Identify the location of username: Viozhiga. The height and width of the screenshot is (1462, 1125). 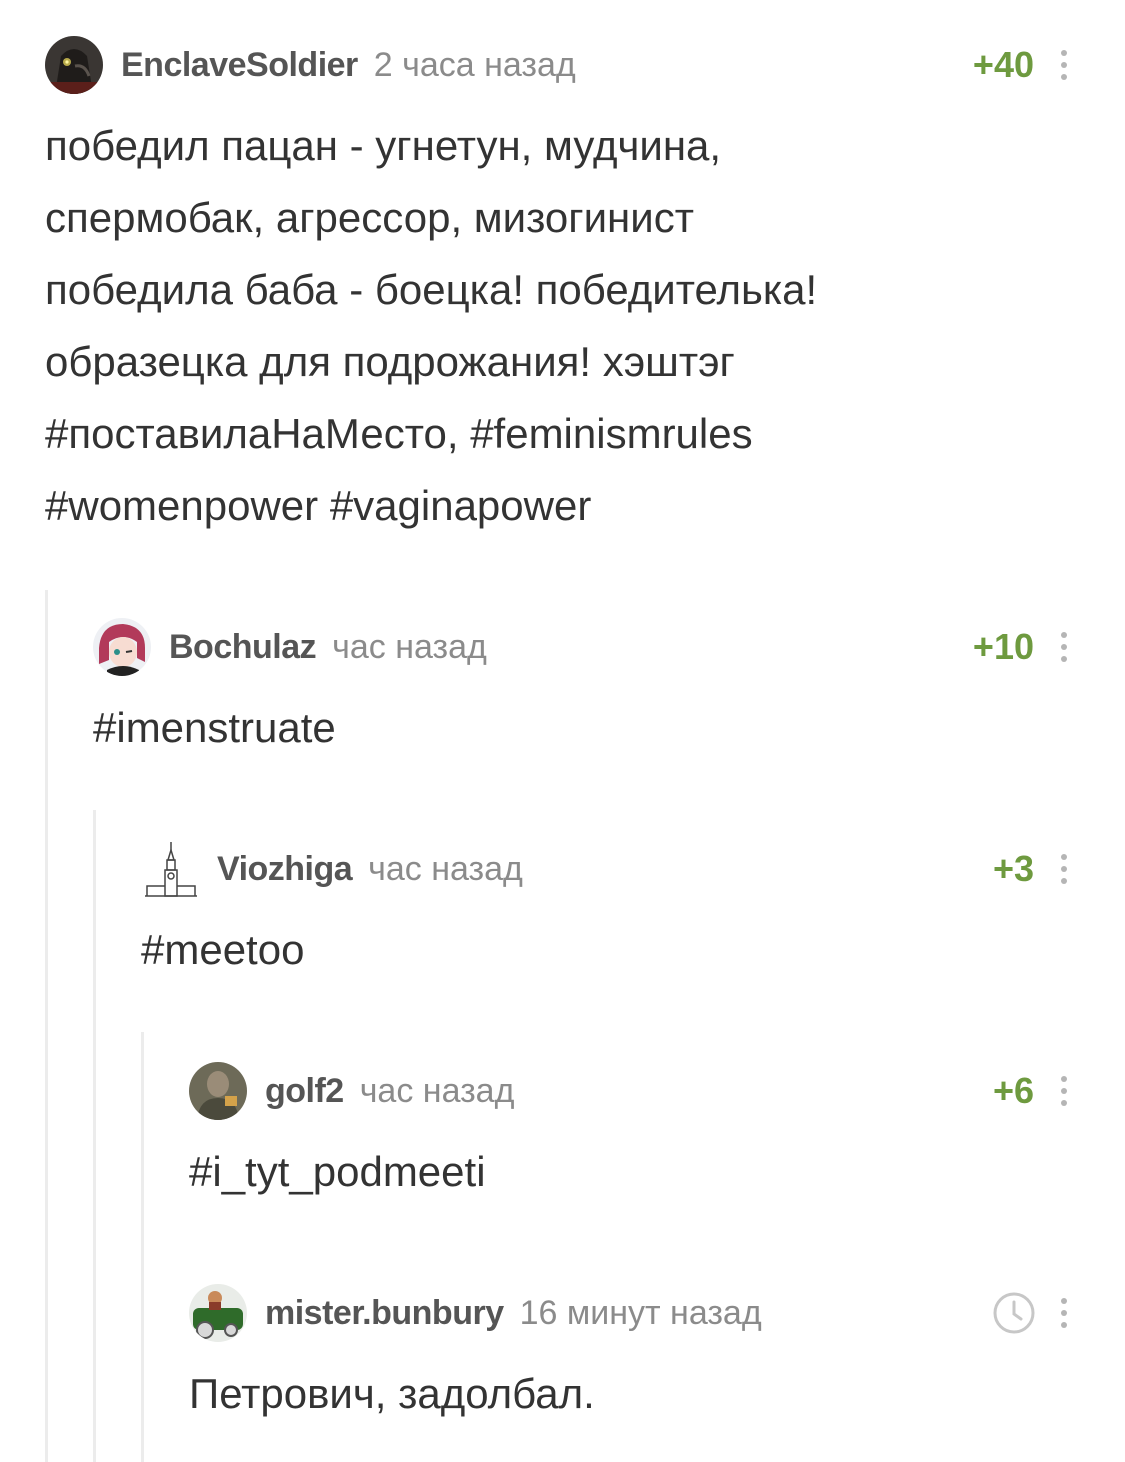
(285, 869).